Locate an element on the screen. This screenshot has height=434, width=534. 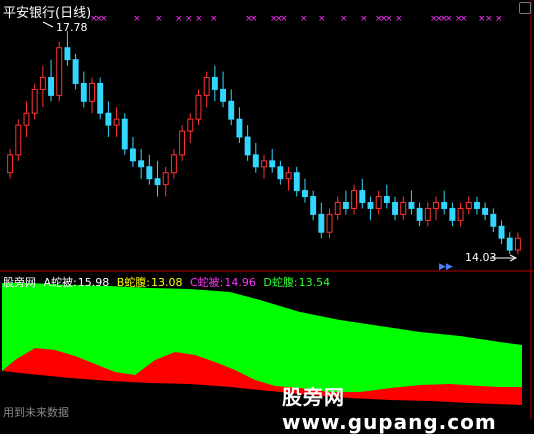
indicator-a-label: A蛇被: is located at coordinates (60, 282).